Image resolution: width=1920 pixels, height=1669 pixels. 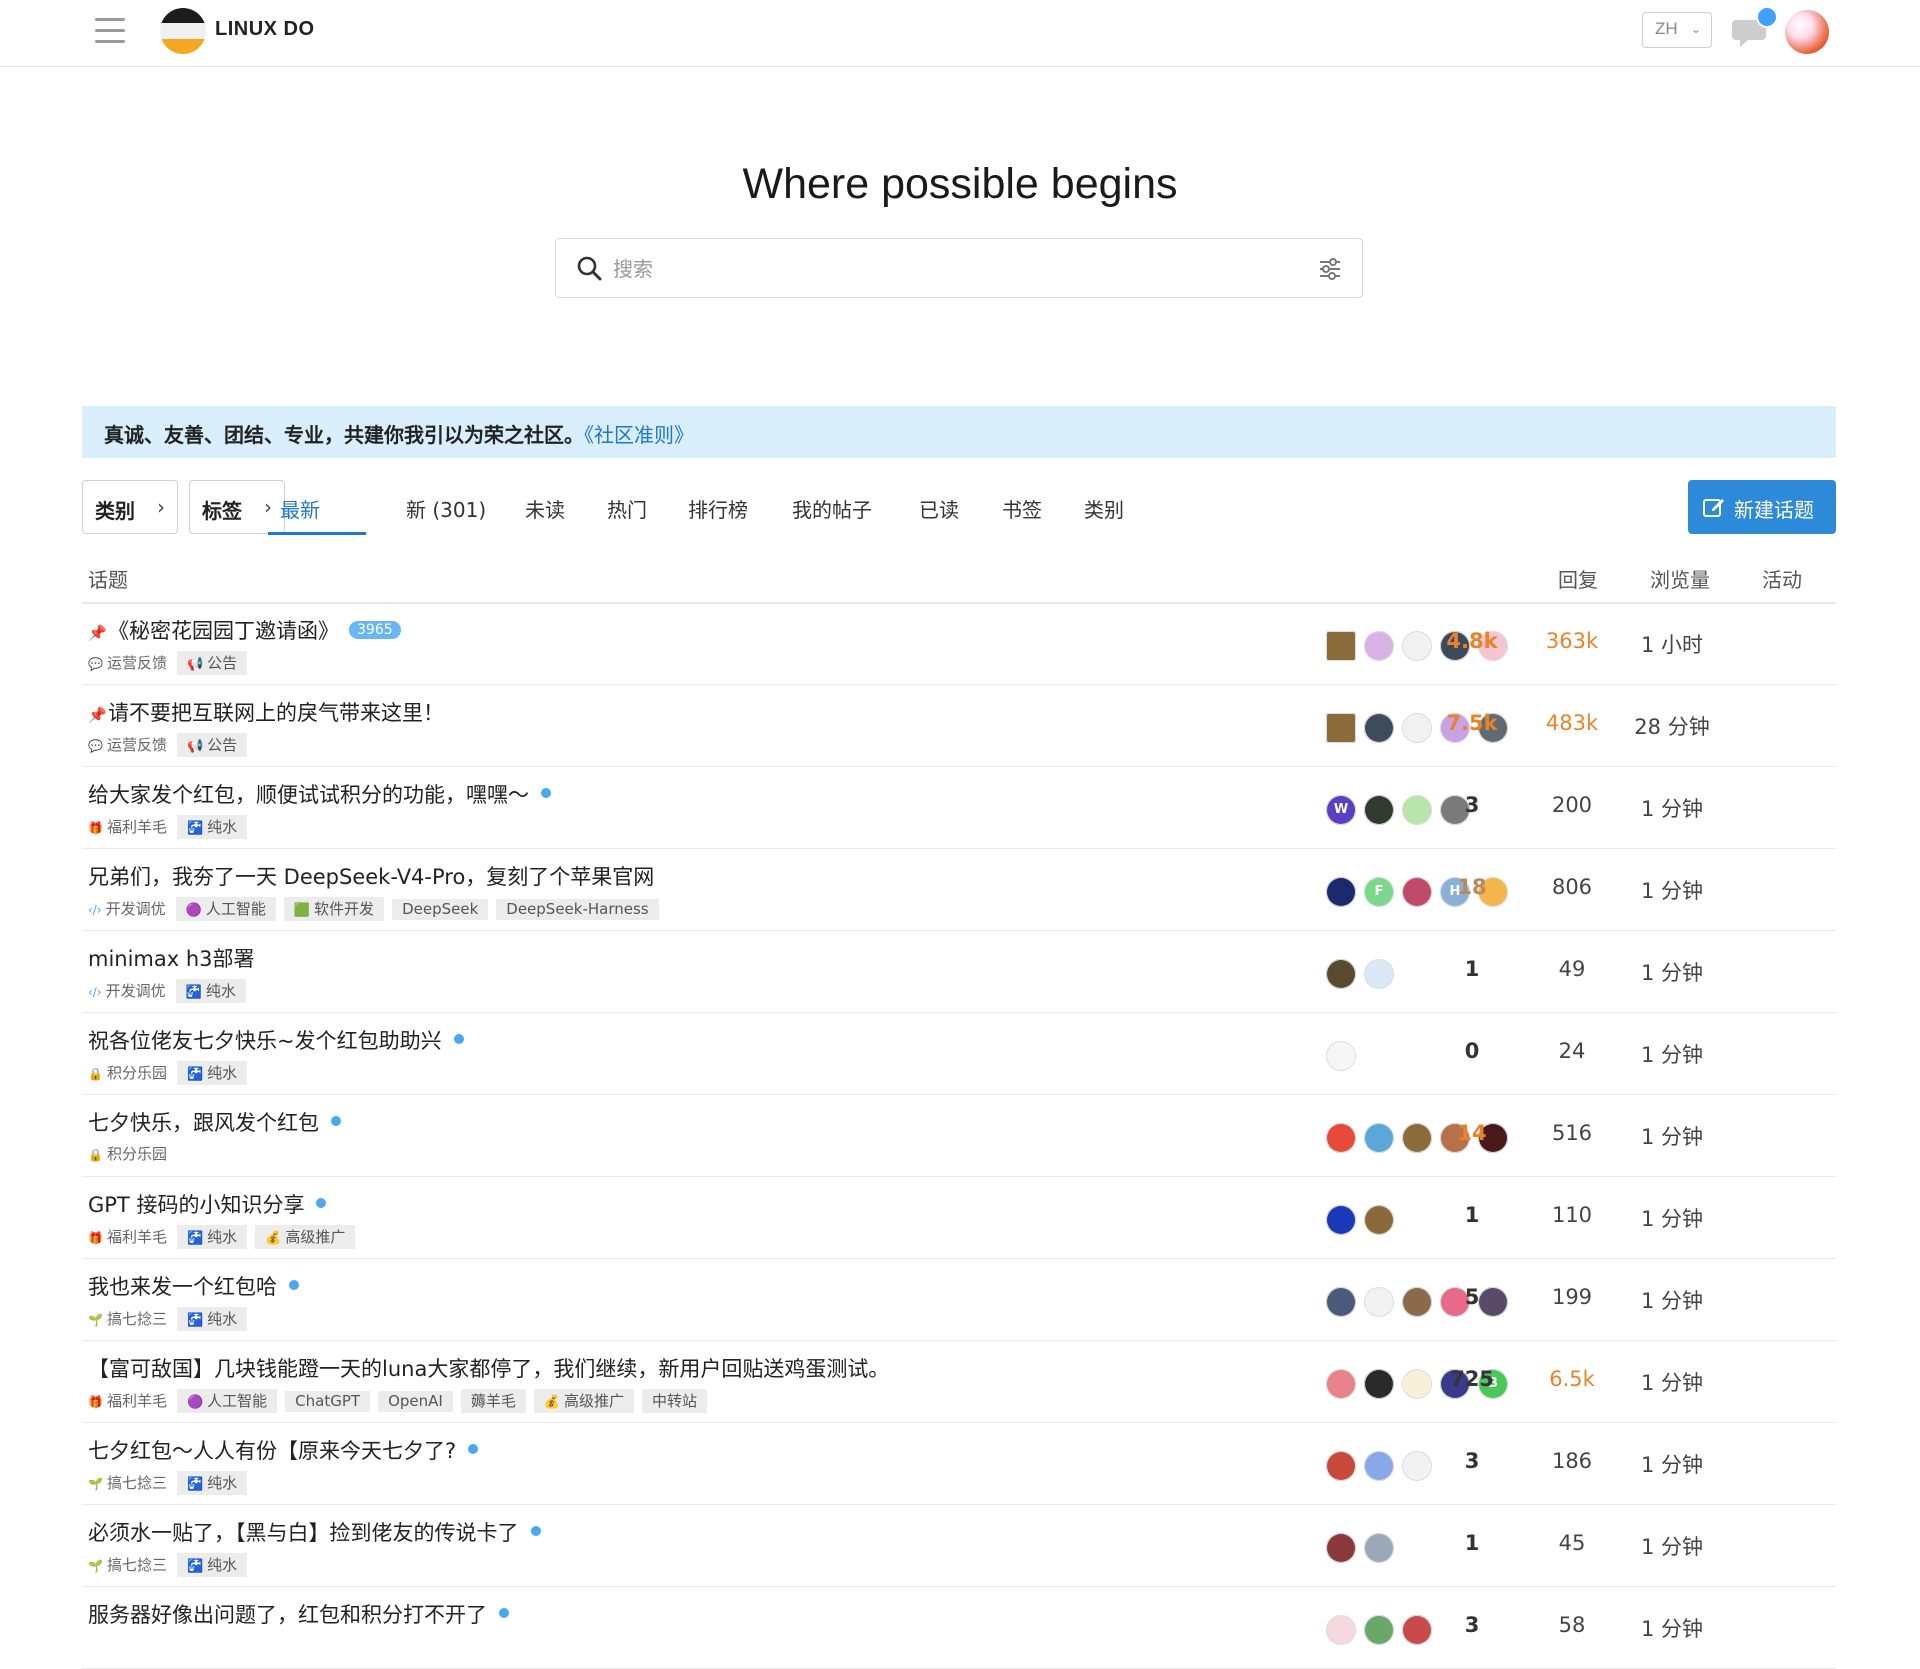 What do you see at coordinates (1762, 507) in the screenshot?
I see `new-topic-button: 新建话题` at bounding box center [1762, 507].